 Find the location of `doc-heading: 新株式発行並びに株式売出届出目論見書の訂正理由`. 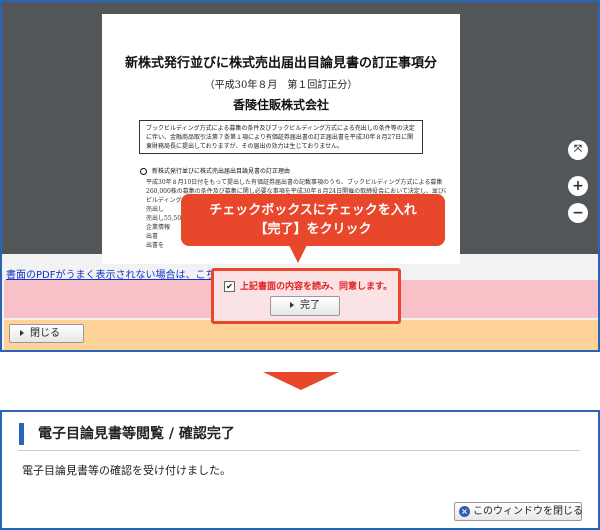

doc-heading: 新株式発行並びに株式売出届出目論見書の訂正理由 is located at coordinates (215, 170).